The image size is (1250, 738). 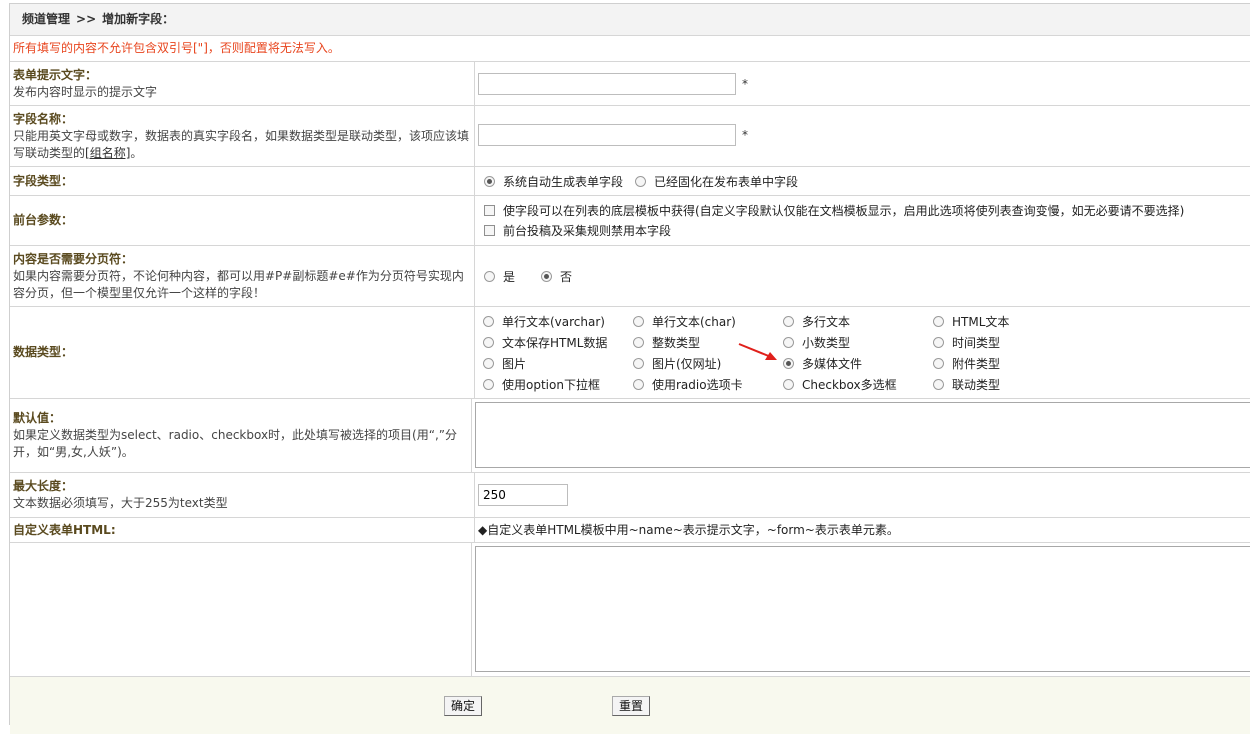 What do you see at coordinates (607, 83) in the screenshot?
I see `hint-text-input` at bounding box center [607, 83].